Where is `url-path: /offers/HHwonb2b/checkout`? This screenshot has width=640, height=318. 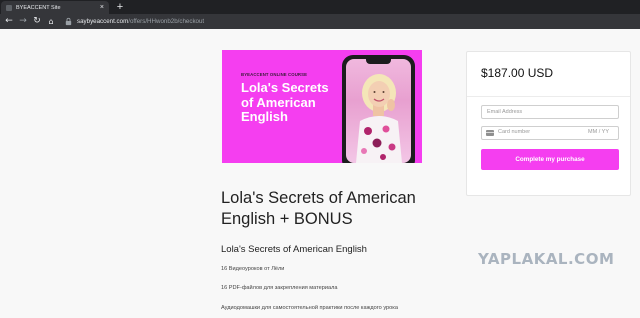
url-path: /offers/HHwonb2b/checkout is located at coordinates (166, 21).